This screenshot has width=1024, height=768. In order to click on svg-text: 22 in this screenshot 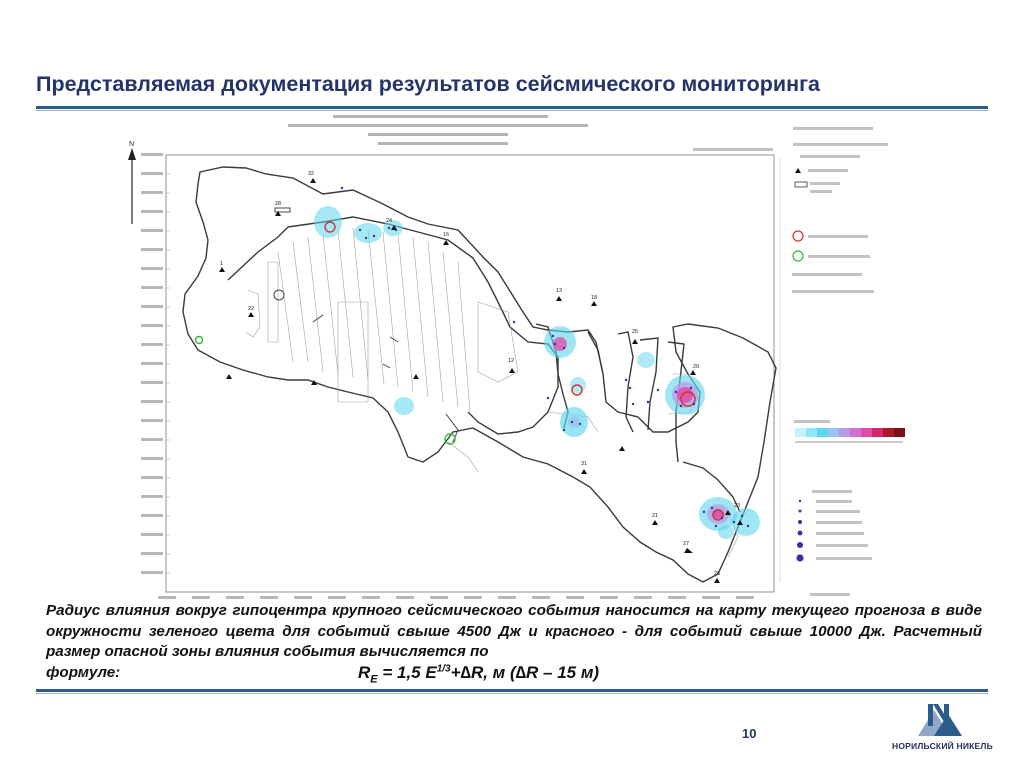, I will do `click(251, 309)`.